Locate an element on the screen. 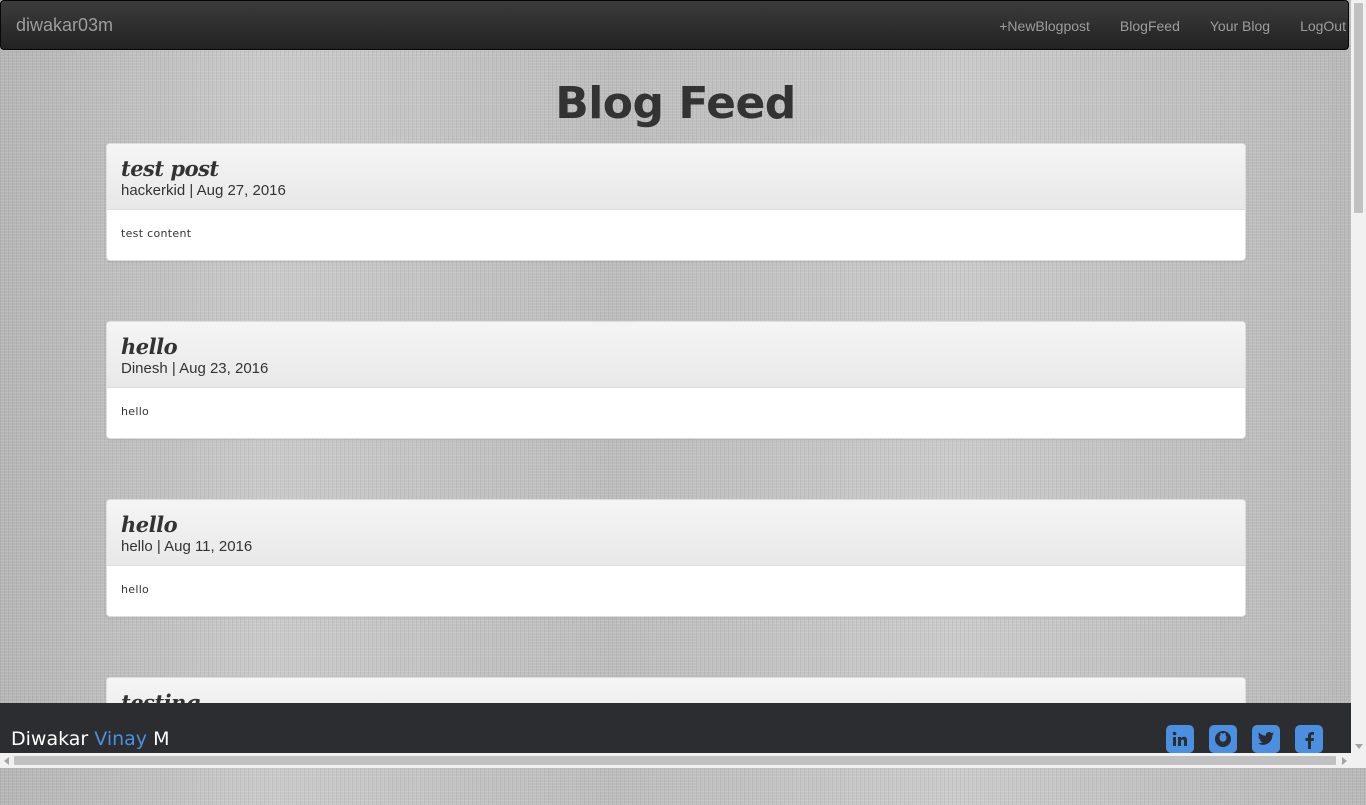  post-content: test content is located at coordinates (156, 233).